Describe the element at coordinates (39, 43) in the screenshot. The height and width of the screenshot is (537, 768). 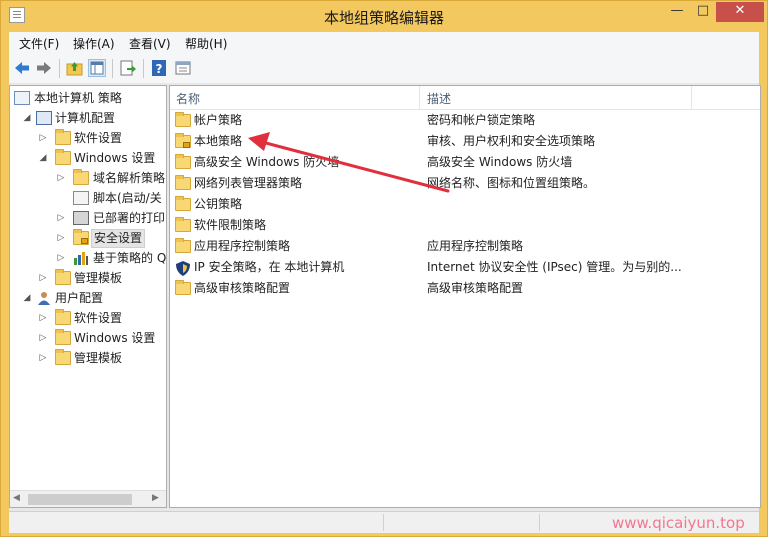
I see `menu-file: 文件(F)` at that location.